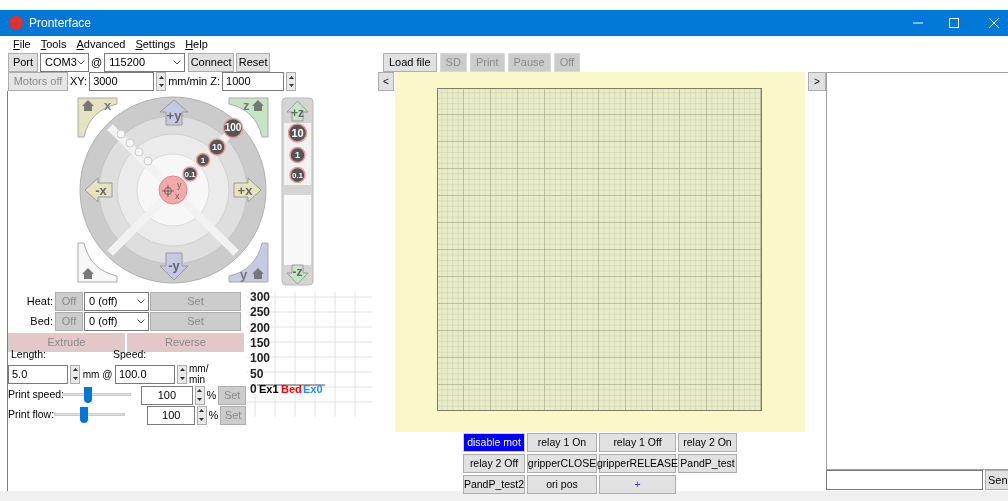 This screenshot has width=1008, height=501. What do you see at coordinates (386, 81) in the screenshot?
I see `collapse-left-button: <` at bounding box center [386, 81].